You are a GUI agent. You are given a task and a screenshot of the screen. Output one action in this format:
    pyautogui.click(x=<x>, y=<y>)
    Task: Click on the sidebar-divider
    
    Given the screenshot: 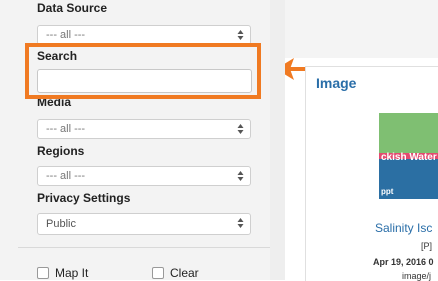 What is the action you would take?
    pyautogui.click(x=144, y=247)
    